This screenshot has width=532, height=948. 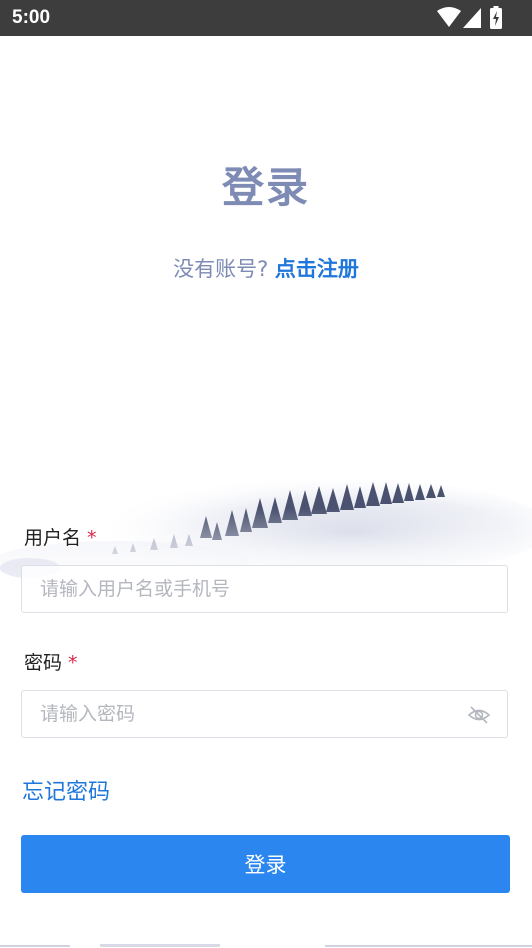 I want to click on register-prompt: 没有账号? 点击注册, so click(x=266, y=269).